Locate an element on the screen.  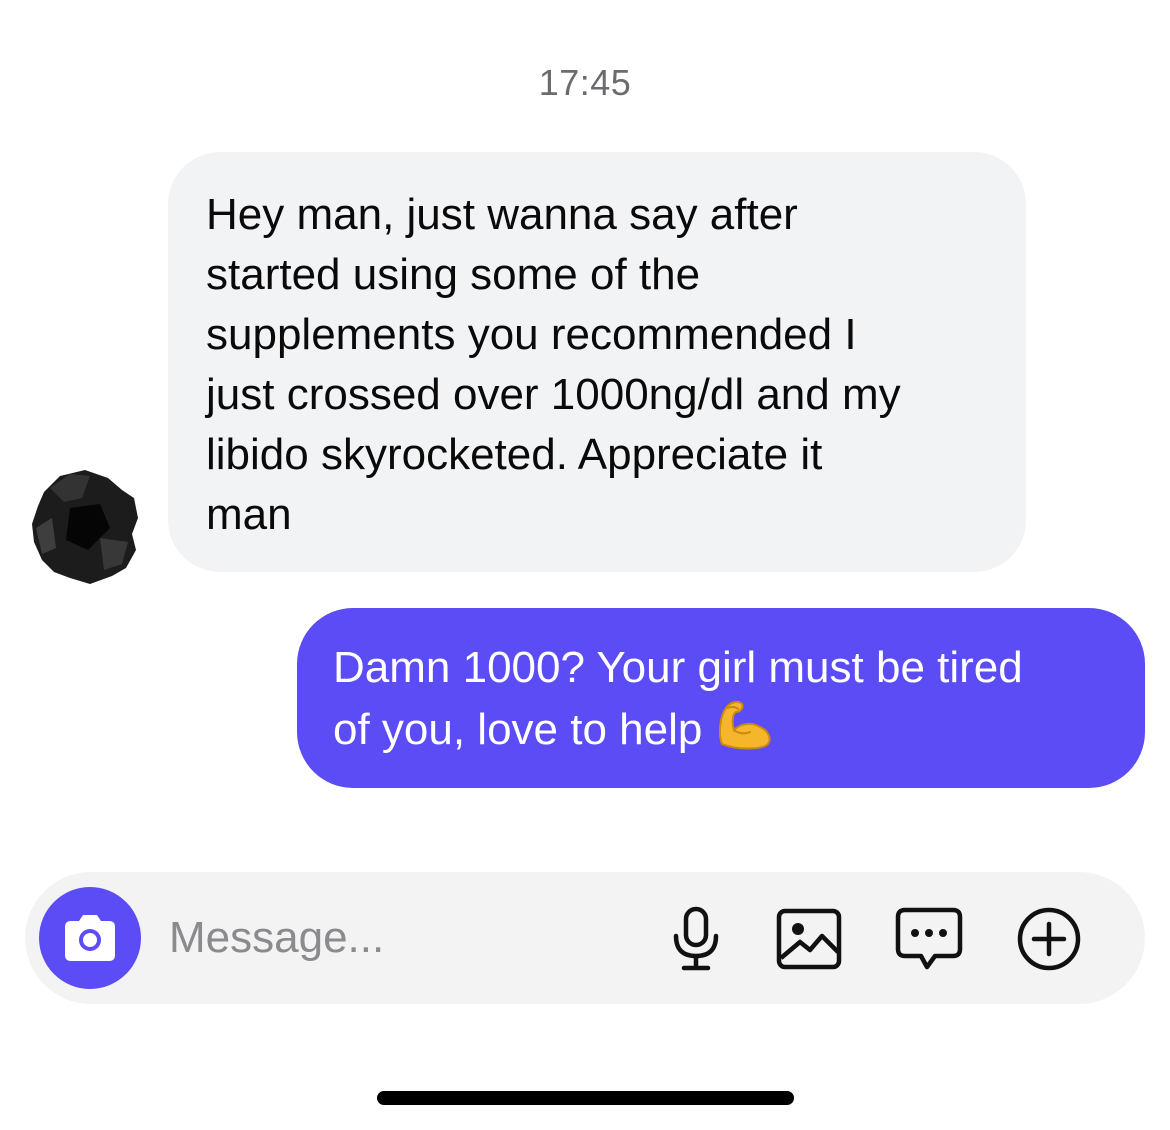
message-timestamp: 17:45 is located at coordinates (585, 82).